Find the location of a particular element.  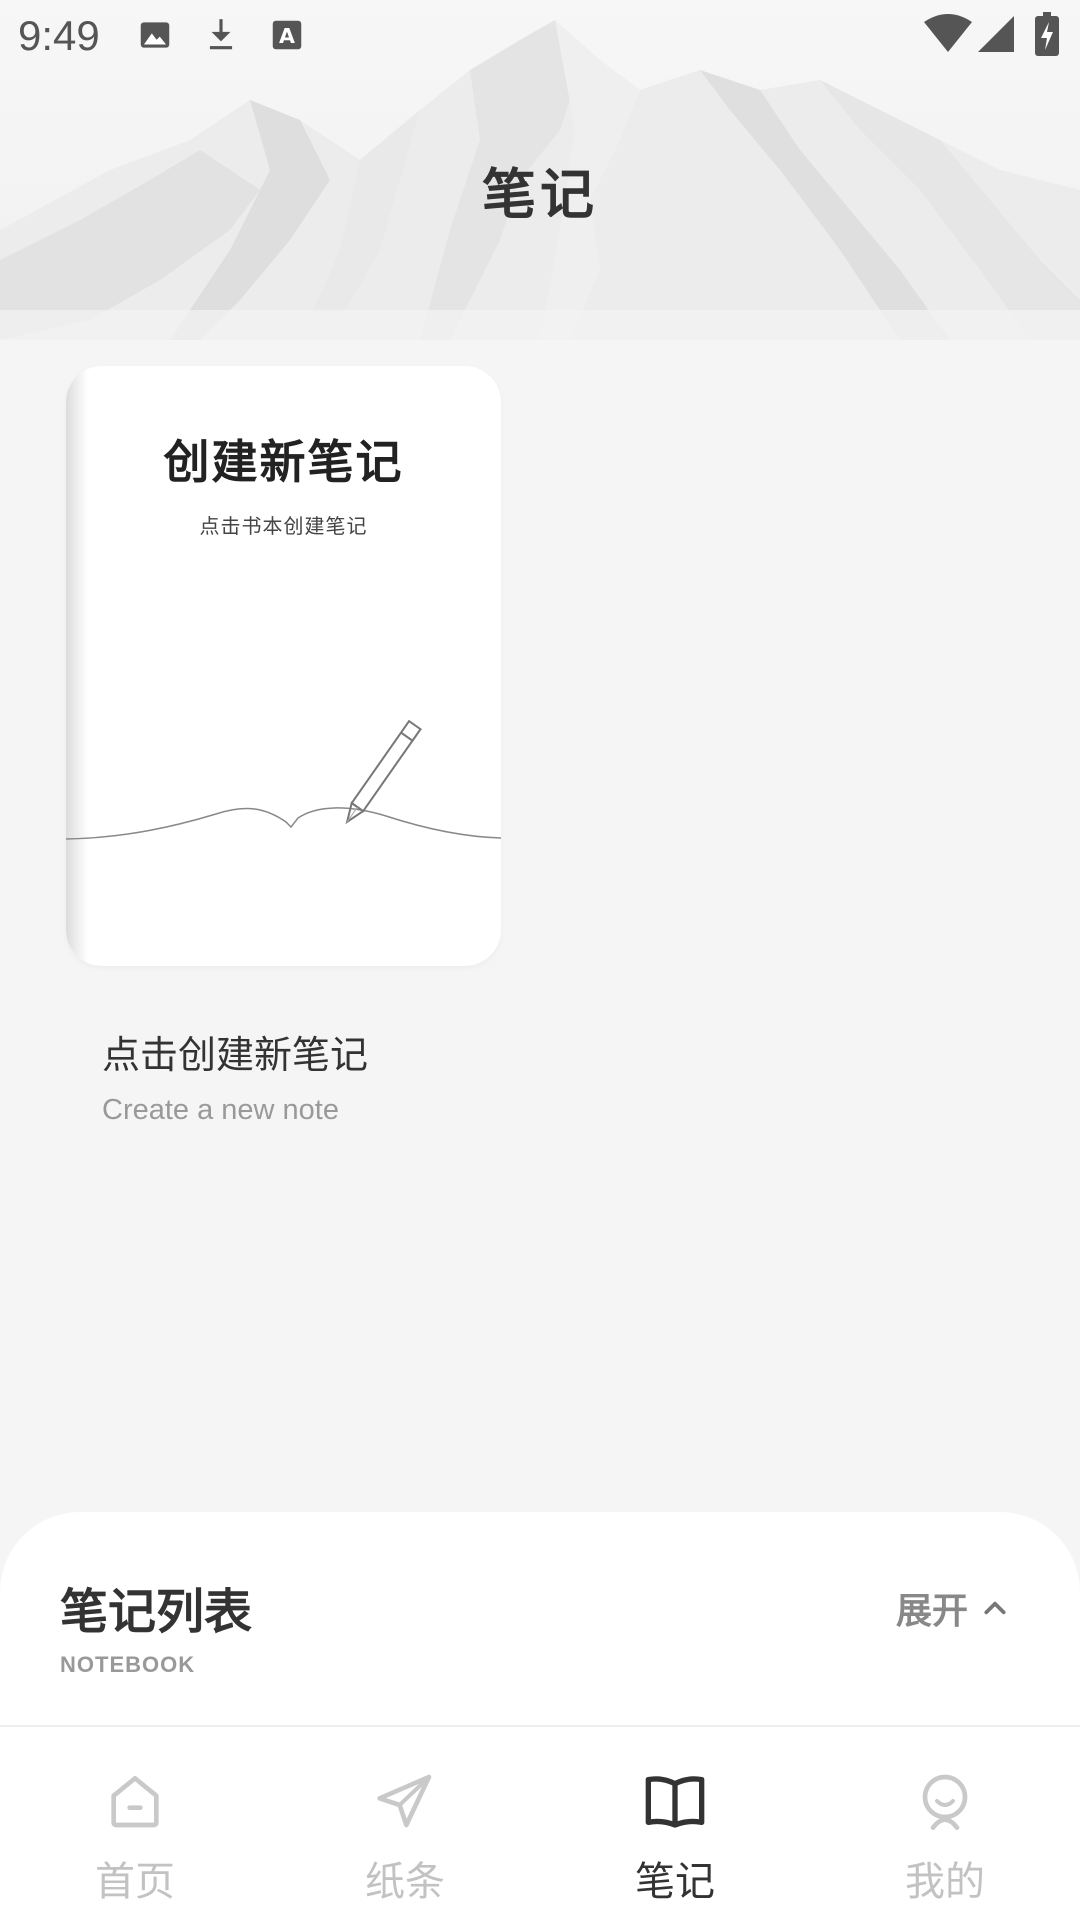

status-time: 9:49 is located at coordinates (59, 35).